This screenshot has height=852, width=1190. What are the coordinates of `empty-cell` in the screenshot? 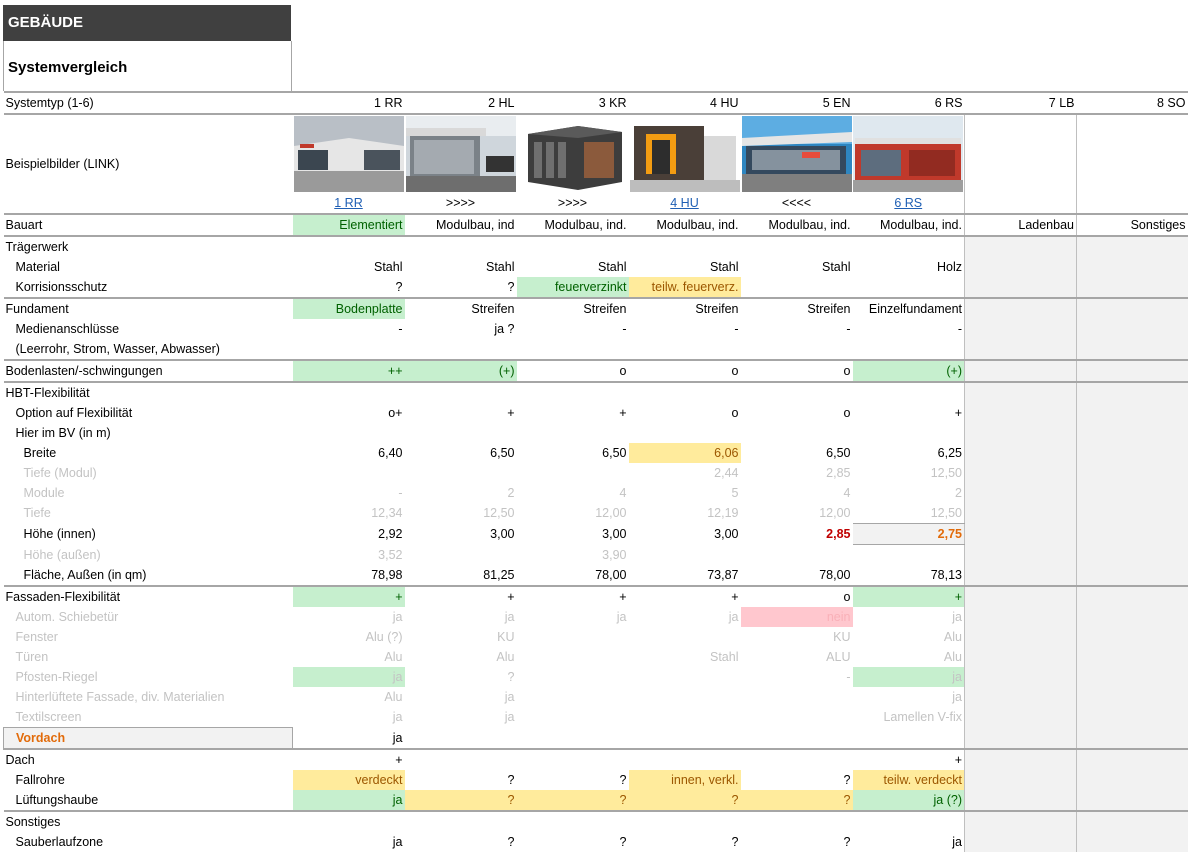 It's located at (1020, 163).